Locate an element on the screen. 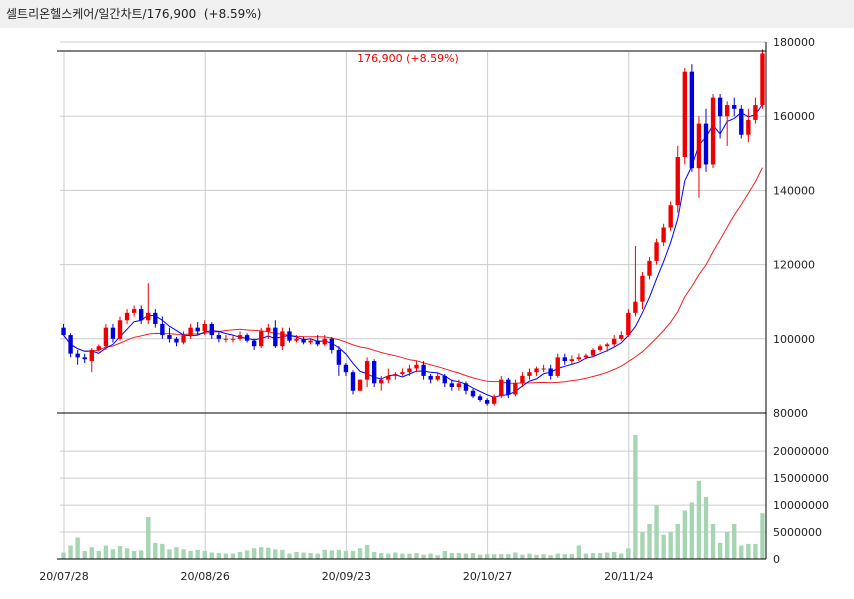  date-tick-label: 20/10/27 is located at coordinates (487, 576).